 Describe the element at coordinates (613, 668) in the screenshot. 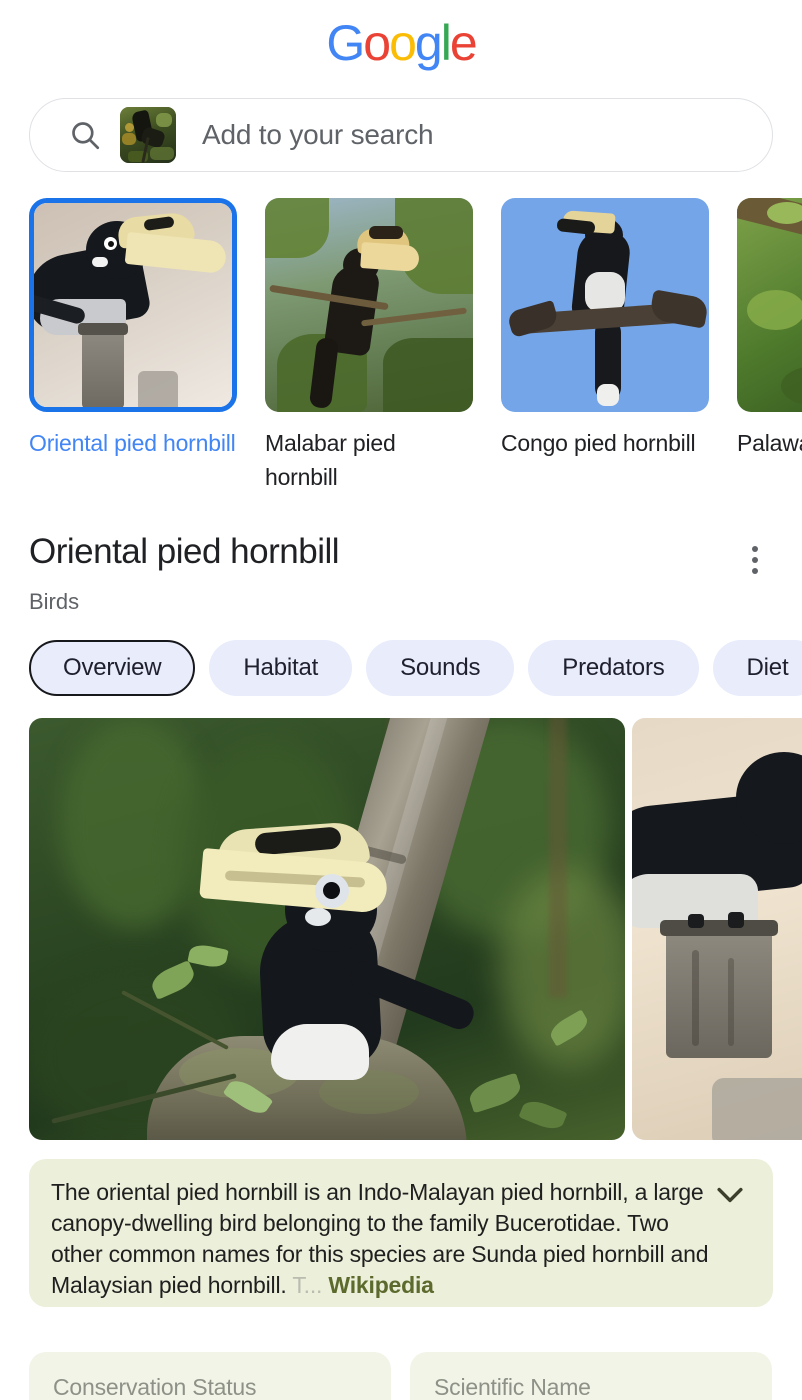

I see `tab-predators: Predators` at that location.